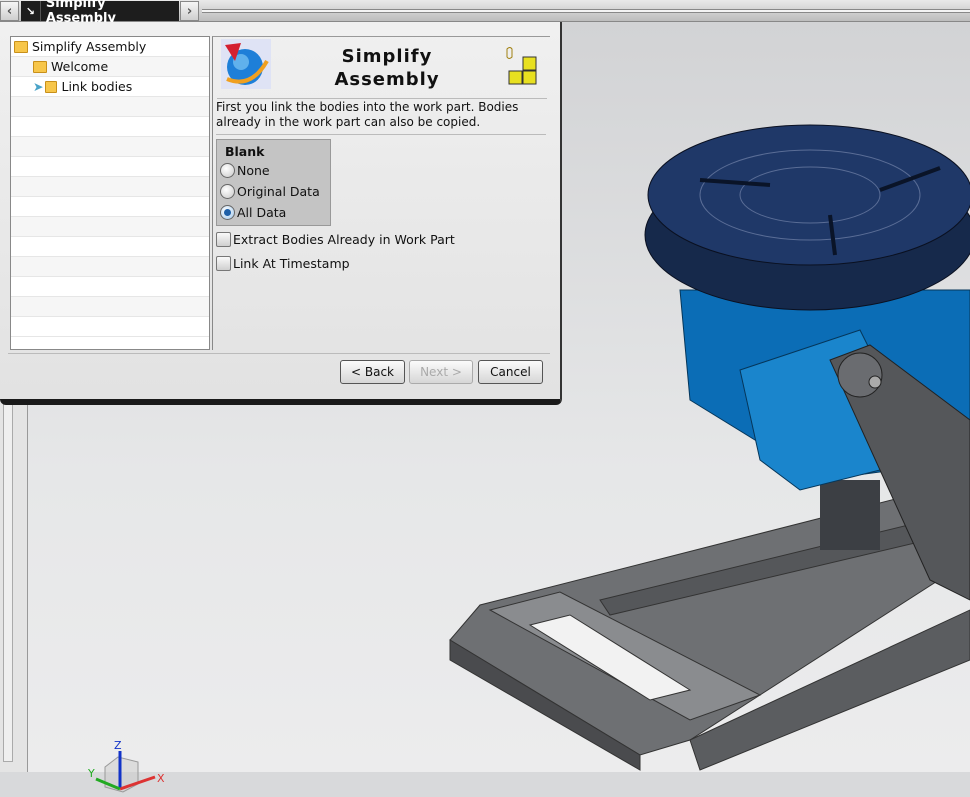 This screenshot has width=970, height=797. Describe the element at coordinates (273, 191) in the screenshot. I see `radio-original-data: Original Data` at that location.